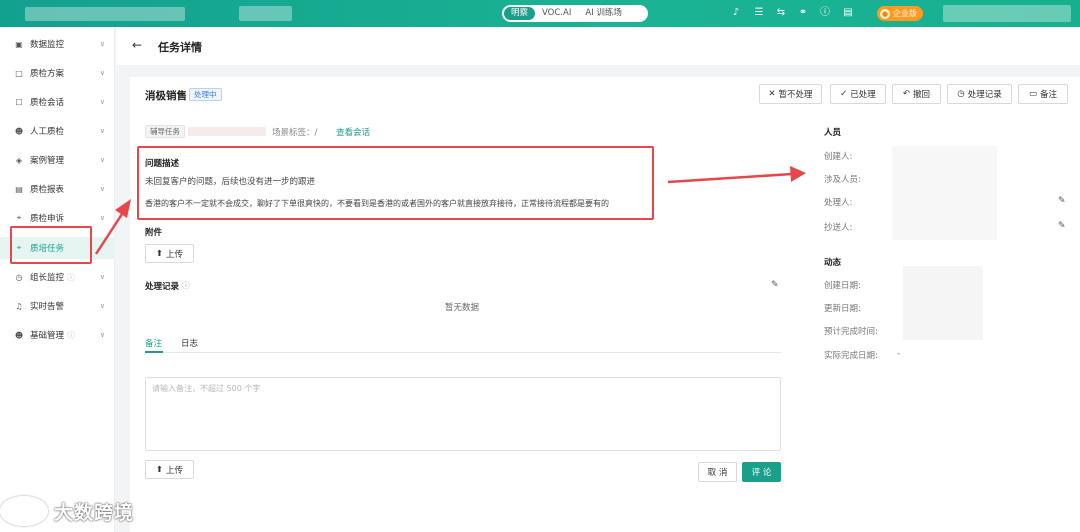 Image resolution: width=1080 pixels, height=532 pixels. What do you see at coordinates (844, 94) in the screenshot?
I see `check-icon: ✓` at bounding box center [844, 94].